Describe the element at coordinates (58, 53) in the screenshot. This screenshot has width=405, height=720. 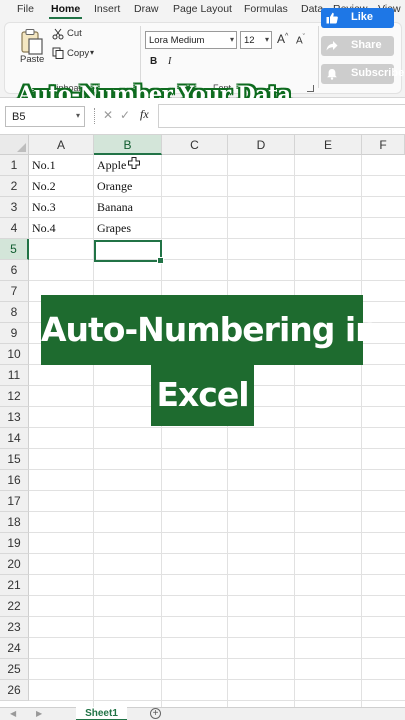
I see `copy-icon` at that location.